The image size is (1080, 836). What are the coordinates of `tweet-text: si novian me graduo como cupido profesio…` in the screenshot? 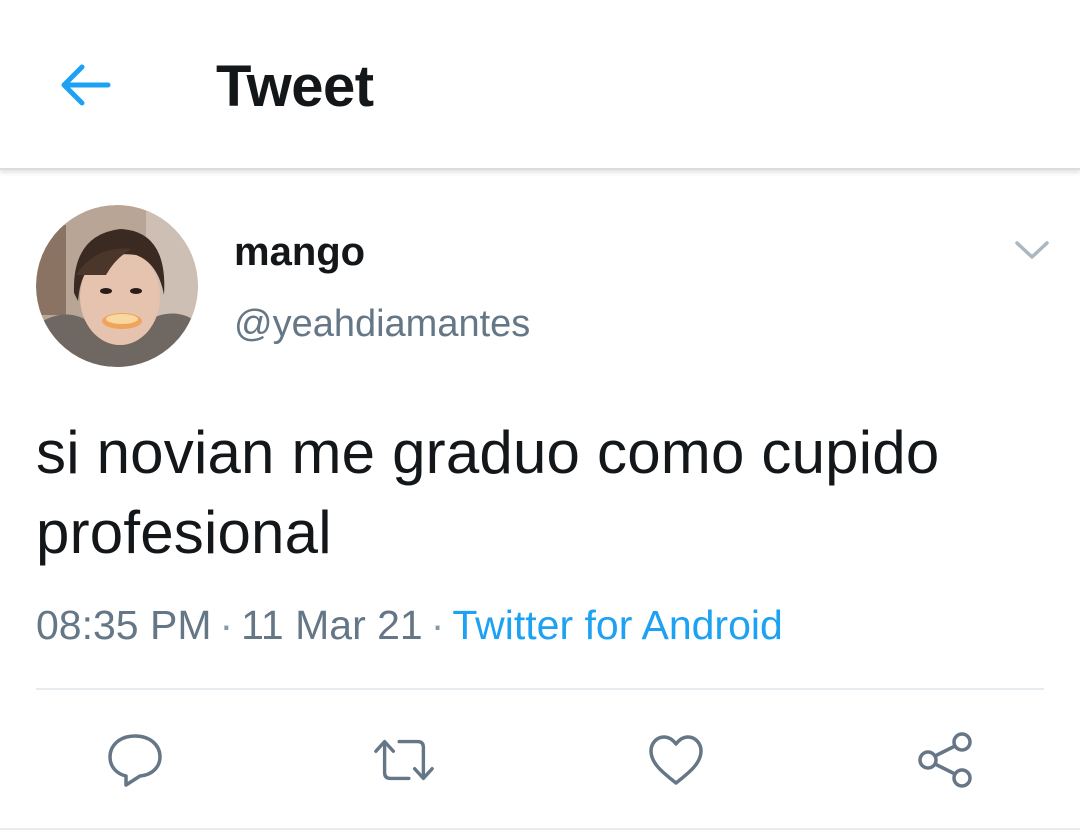 It's located at (488, 492).